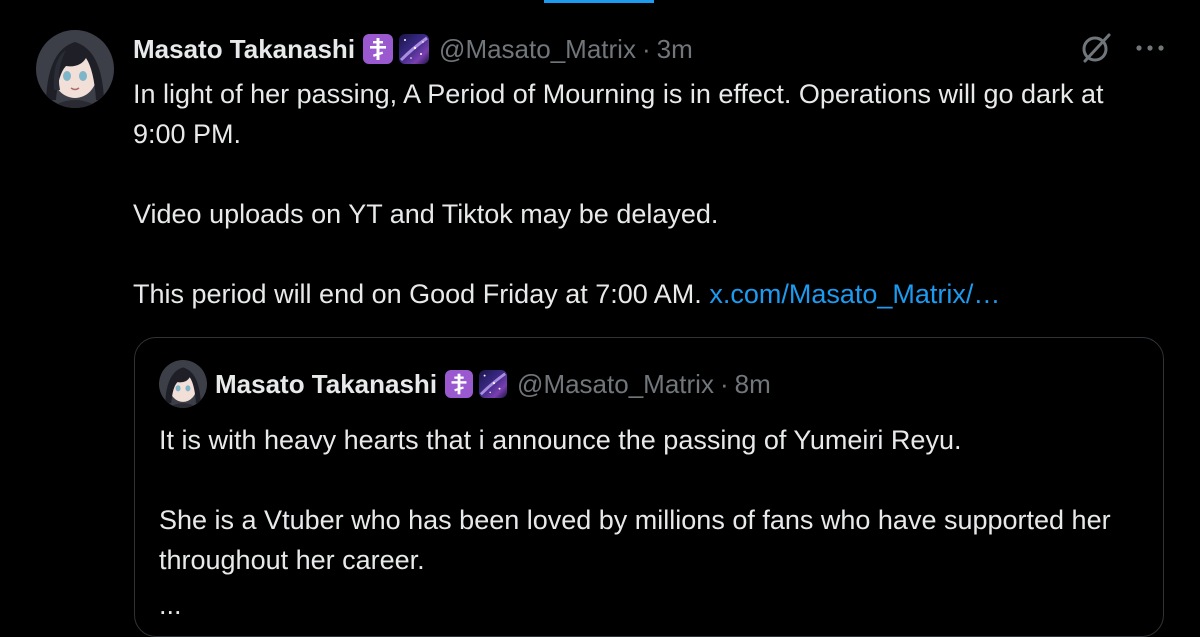 The image size is (1200, 637). Describe the element at coordinates (1096, 48) in the screenshot. I see `grok-icon` at that location.